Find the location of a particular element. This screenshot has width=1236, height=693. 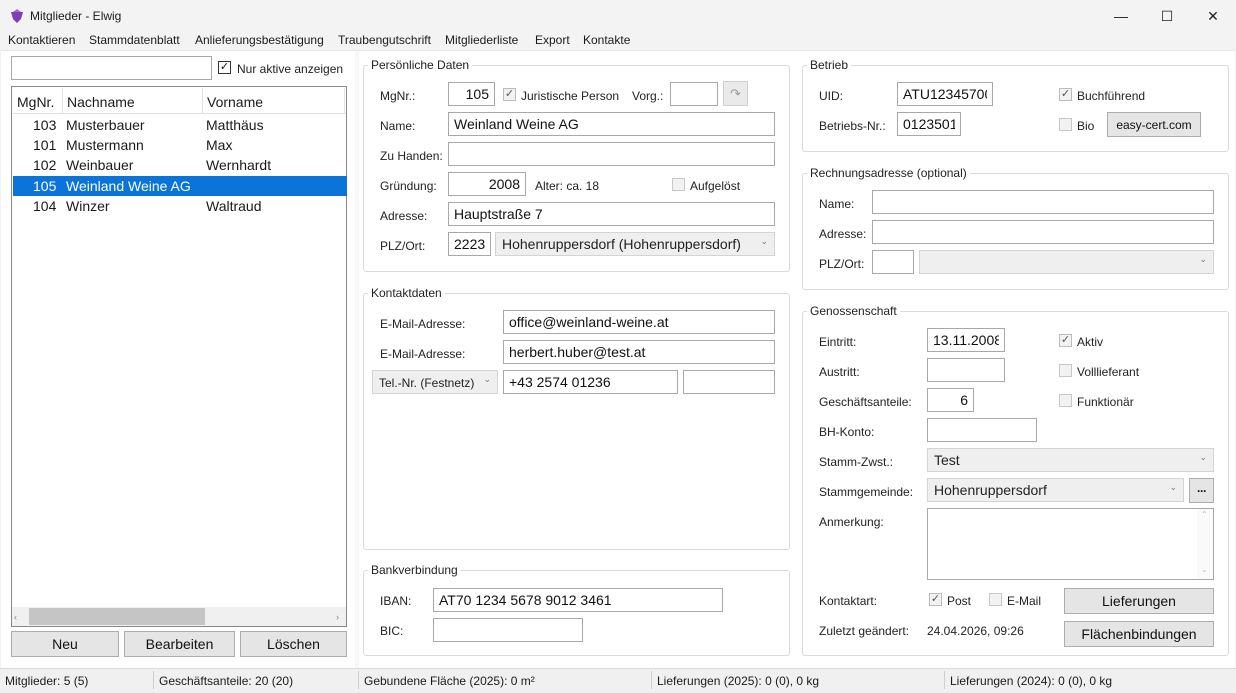

active-checkbox: ✓ is located at coordinates (1065, 340).